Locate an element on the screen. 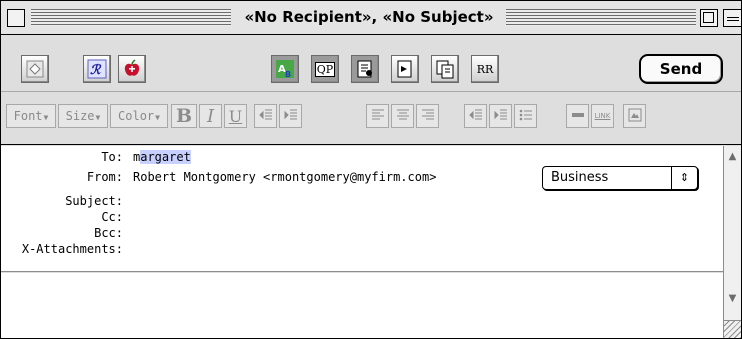 This screenshot has height=339, width=742. indent-icon is located at coordinates (291, 116).